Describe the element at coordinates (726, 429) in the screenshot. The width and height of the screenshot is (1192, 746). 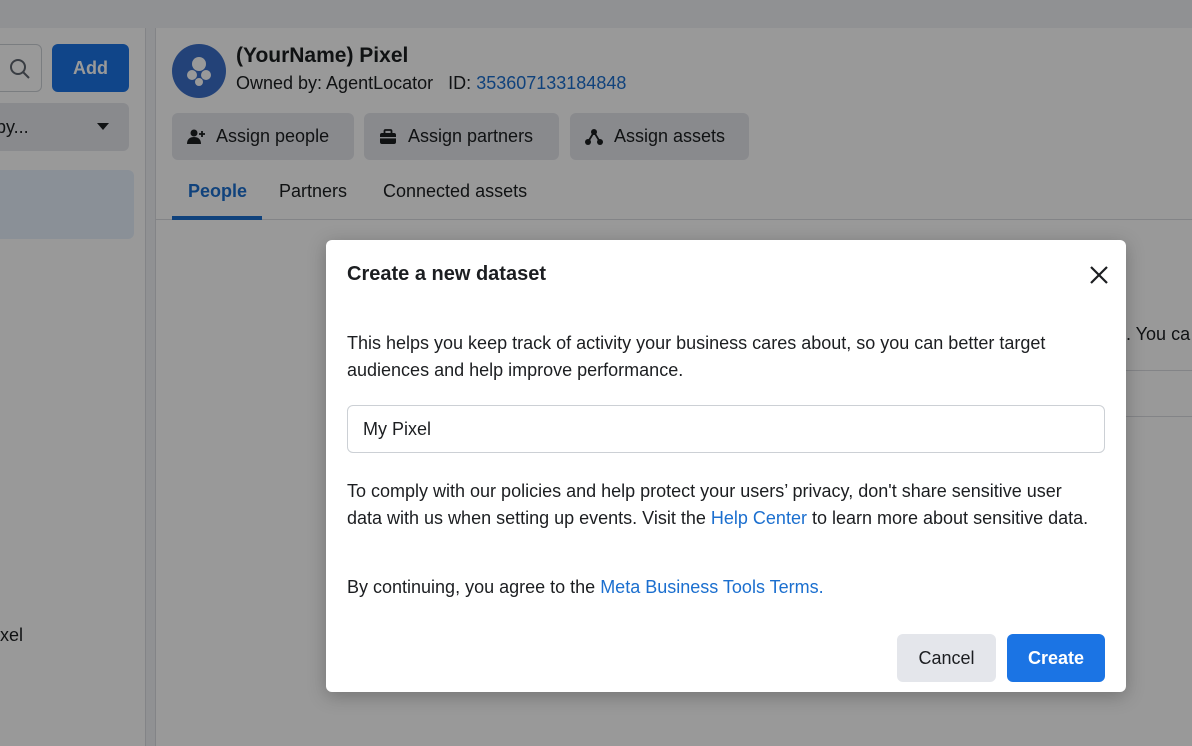
I see `dataset-name-input` at that location.